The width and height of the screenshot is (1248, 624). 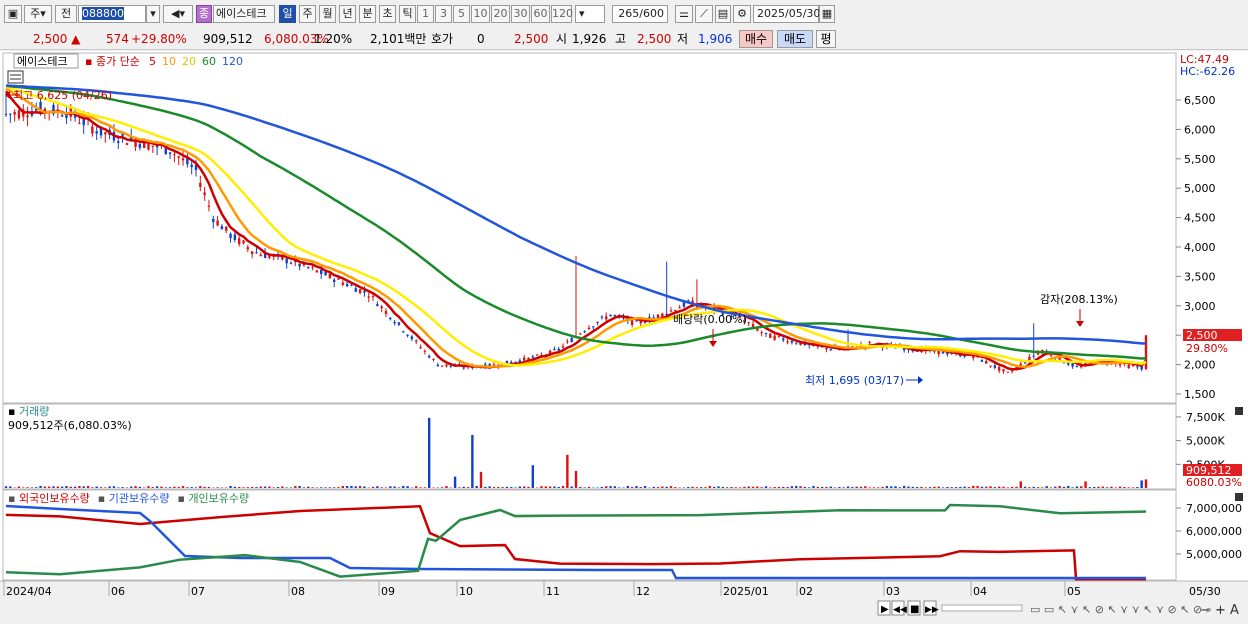 What do you see at coordinates (327, 14) in the screenshot?
I see `period-button-2: 월` at bounding box center [327, 14].